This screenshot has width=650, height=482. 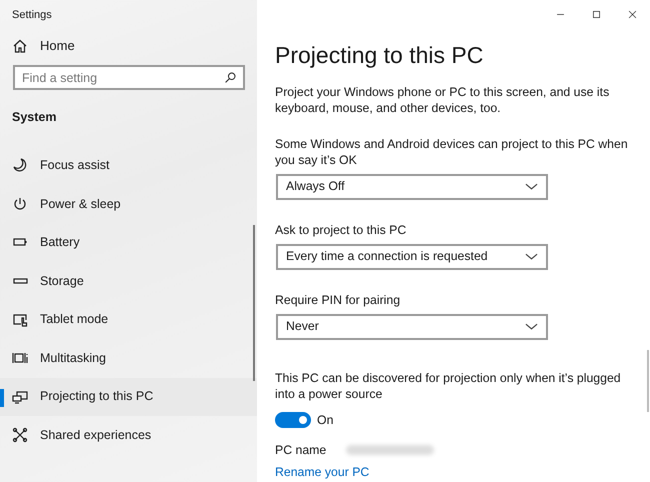 I want to click on search-icon, so click(x=230, y=77).